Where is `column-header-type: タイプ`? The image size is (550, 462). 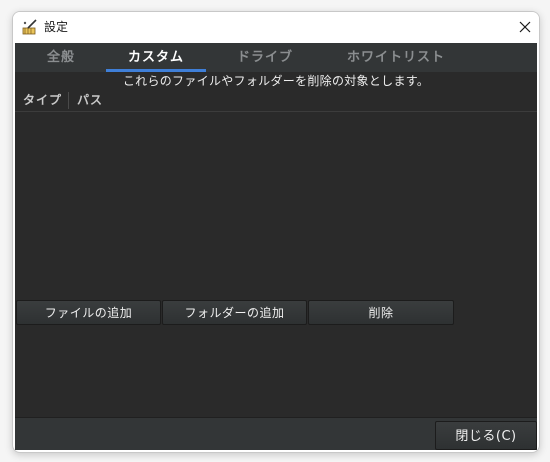 column-header-type: タイプ is located at coordinates (42, 100).